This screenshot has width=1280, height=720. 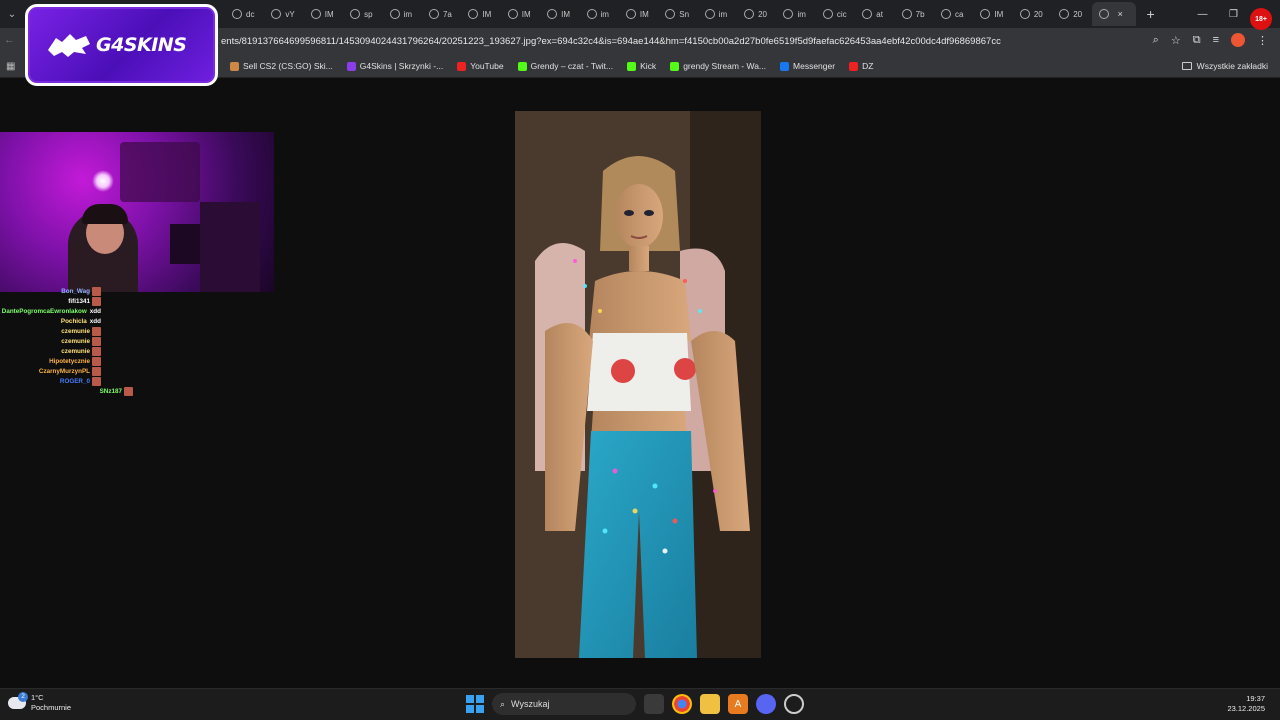 What do you see at coordinates (874, 14) in the screenshot?
I see `browser-tab: at` at bounding box center [874, 14].